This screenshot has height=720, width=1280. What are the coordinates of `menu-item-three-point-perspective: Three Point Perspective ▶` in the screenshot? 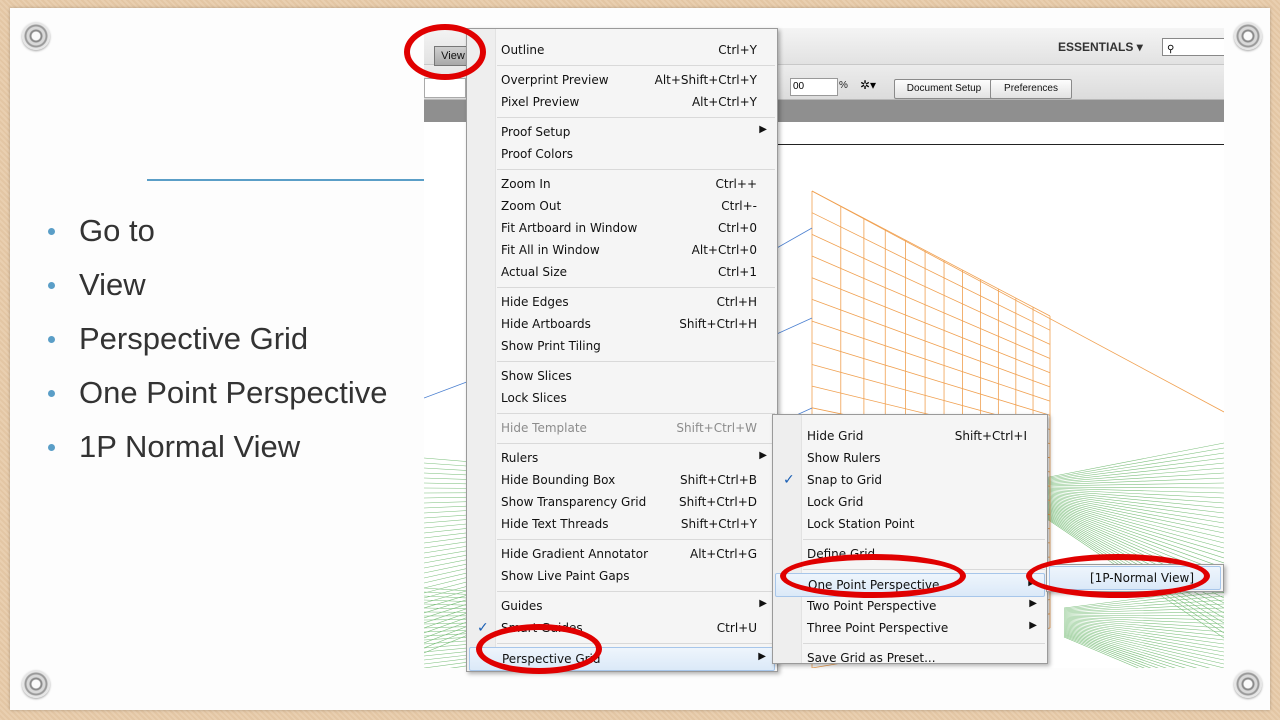 It's located at (910, 628).